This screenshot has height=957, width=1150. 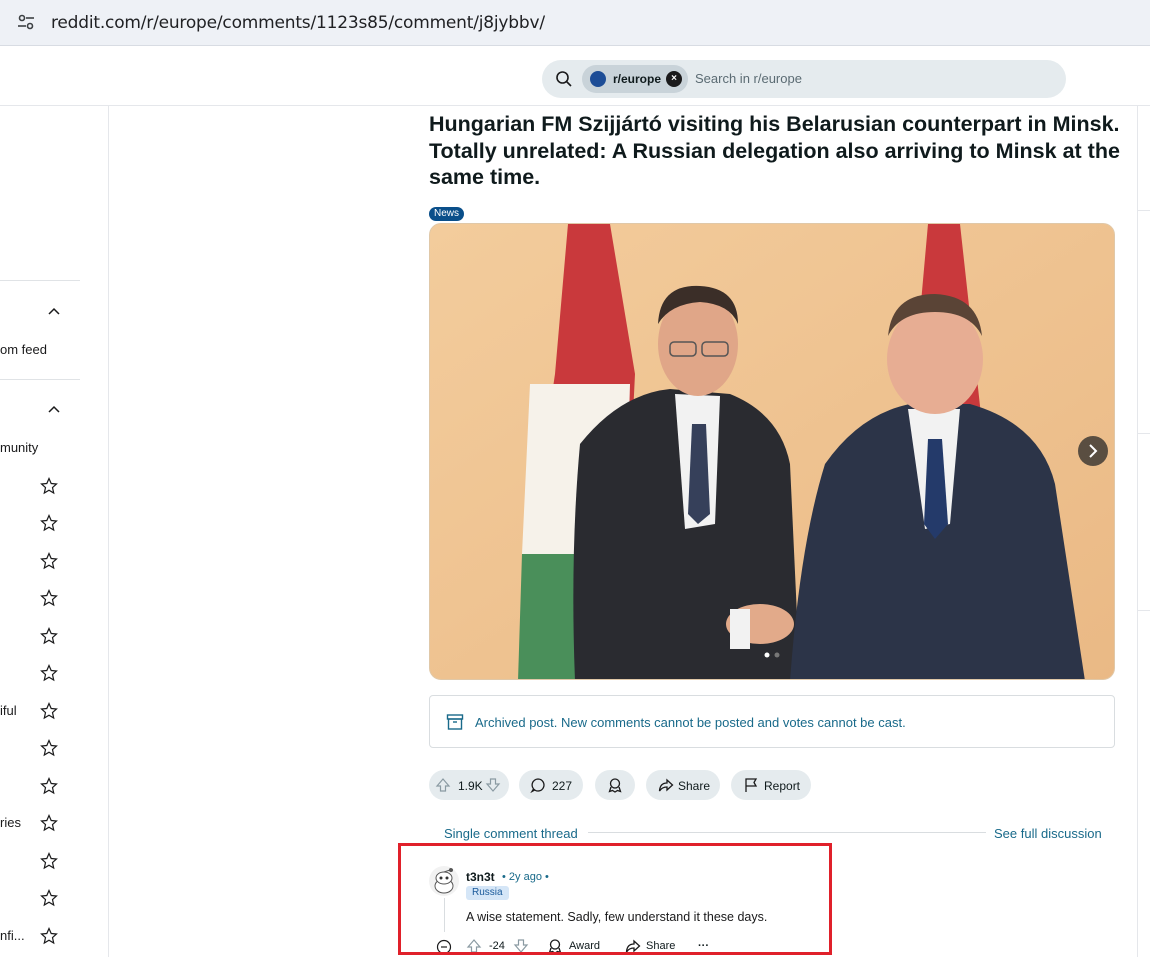 What do you see at coordinates (493, 785) in the screenshot?
I see `downvote-icon` at bounding box center [493, 785].